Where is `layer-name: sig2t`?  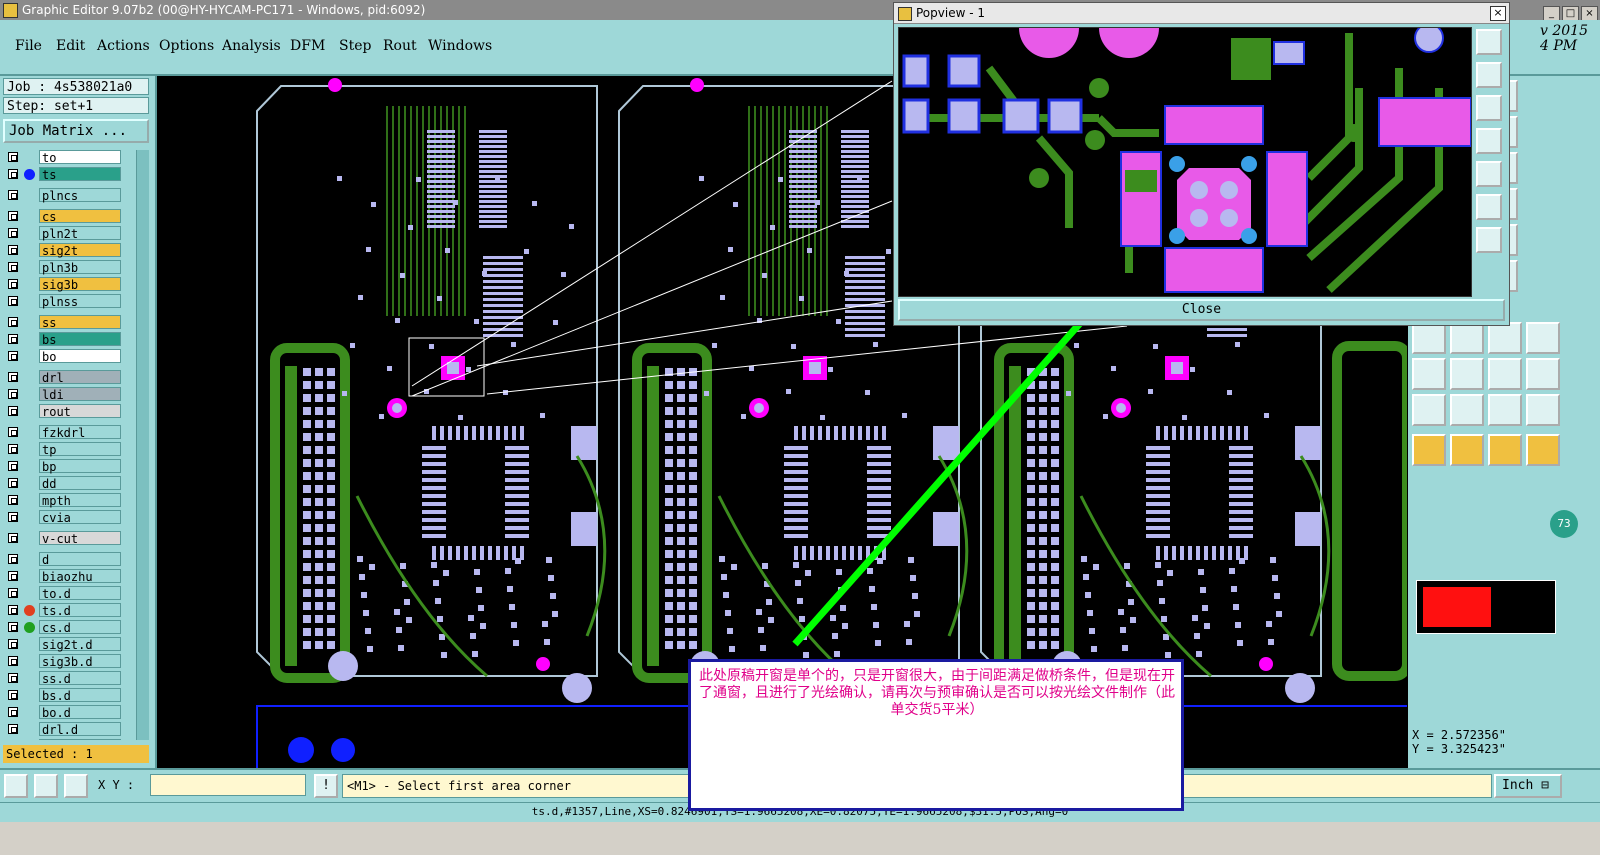
layer-name: sig2t is located at coordinates (80, 250).